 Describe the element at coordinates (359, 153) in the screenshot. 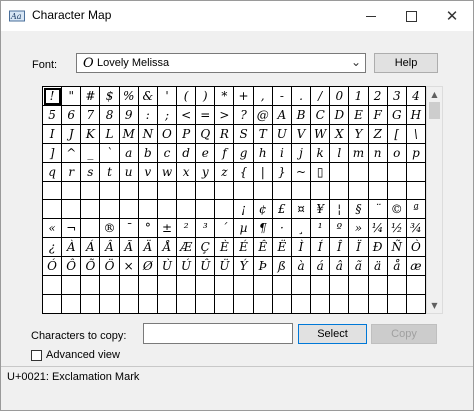

I see `character-cell: m` at that location.